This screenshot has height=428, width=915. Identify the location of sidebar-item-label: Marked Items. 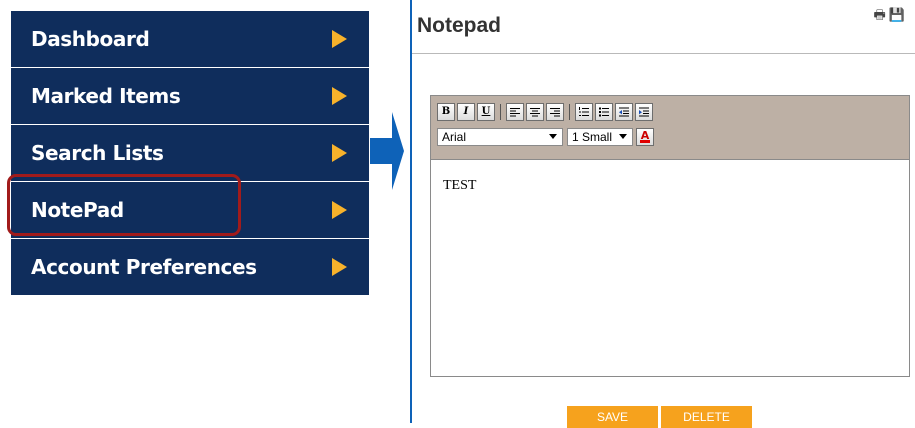
(106, 96).